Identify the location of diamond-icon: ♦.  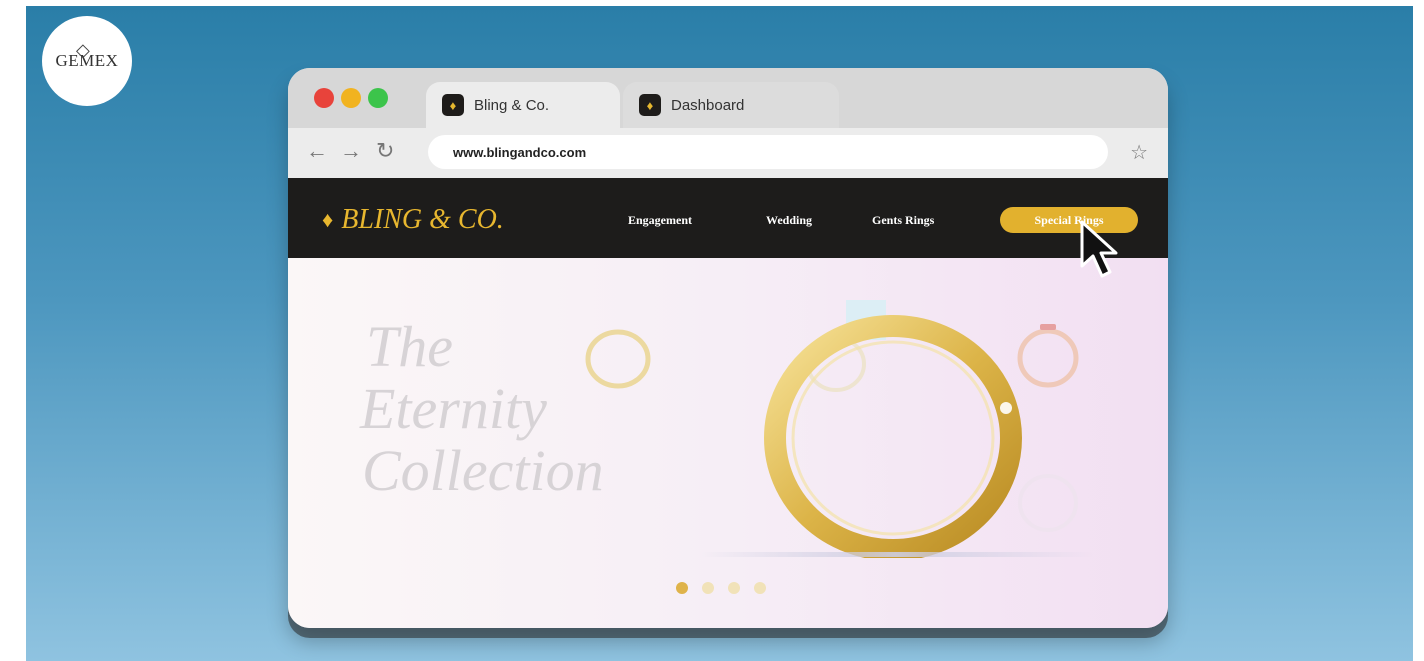
(328, 219).